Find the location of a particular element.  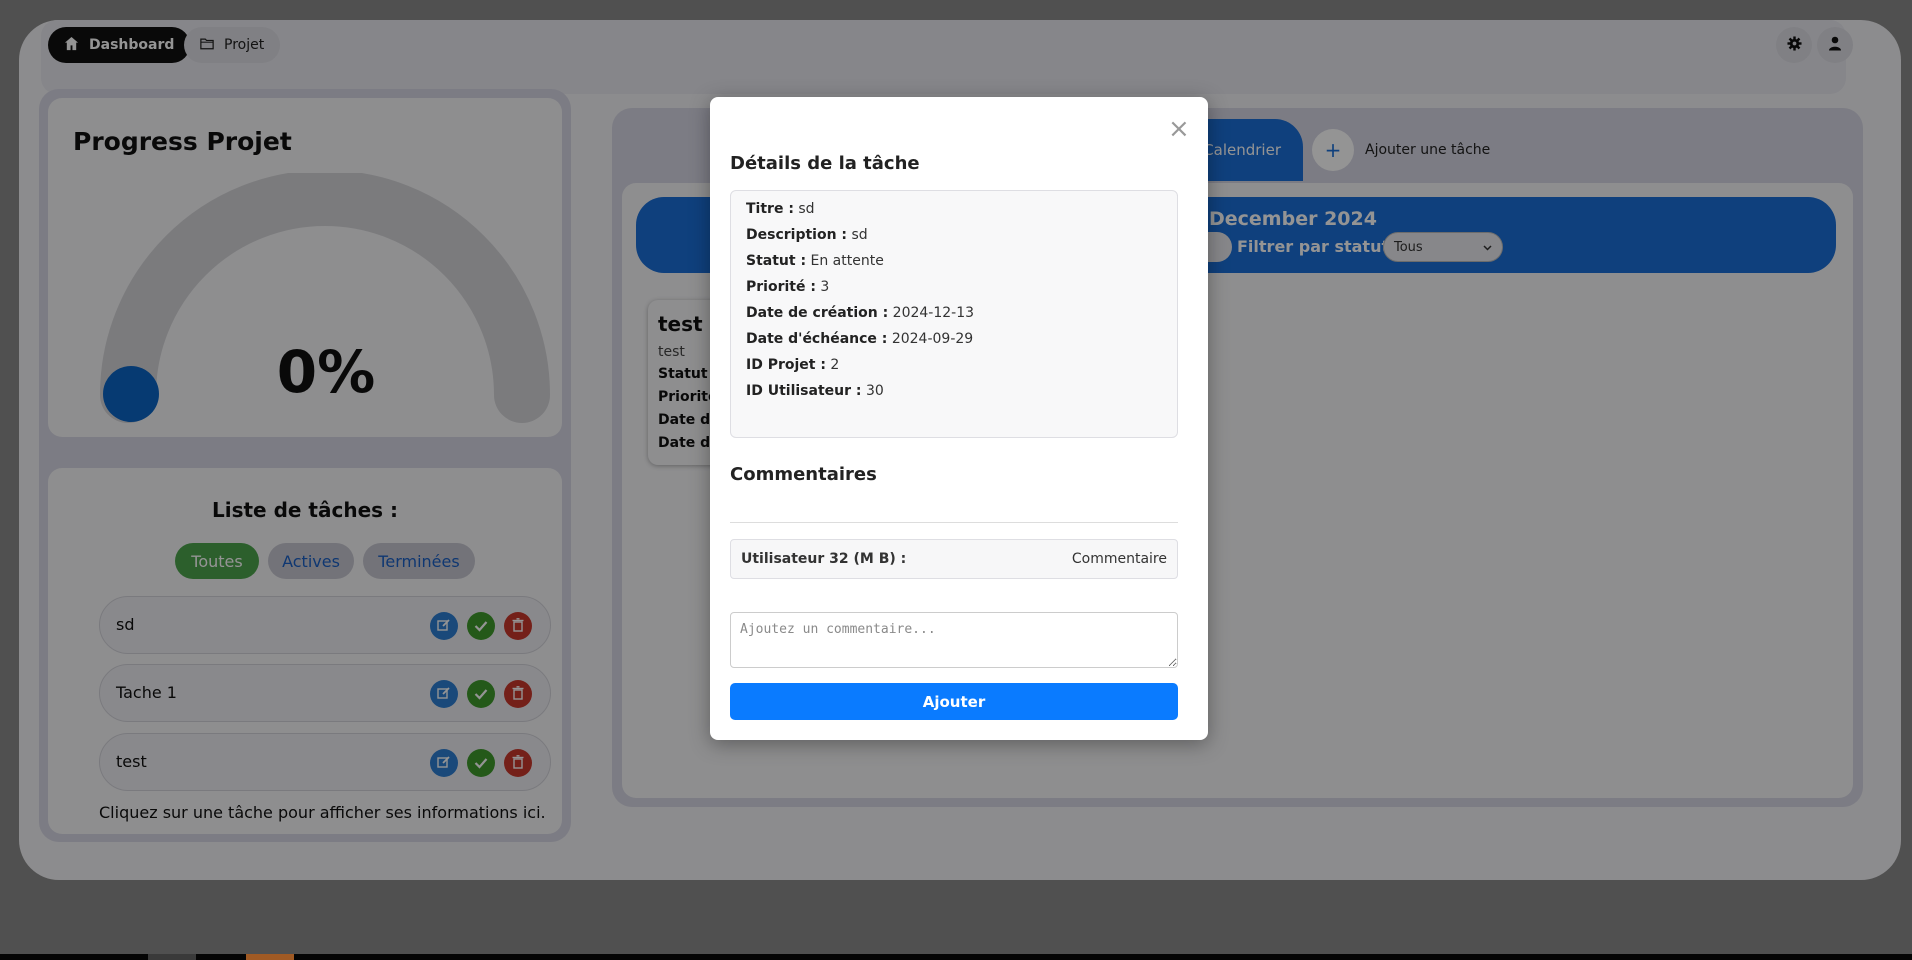

detail-label: ID Projet : is located at coordinates (786, 365).